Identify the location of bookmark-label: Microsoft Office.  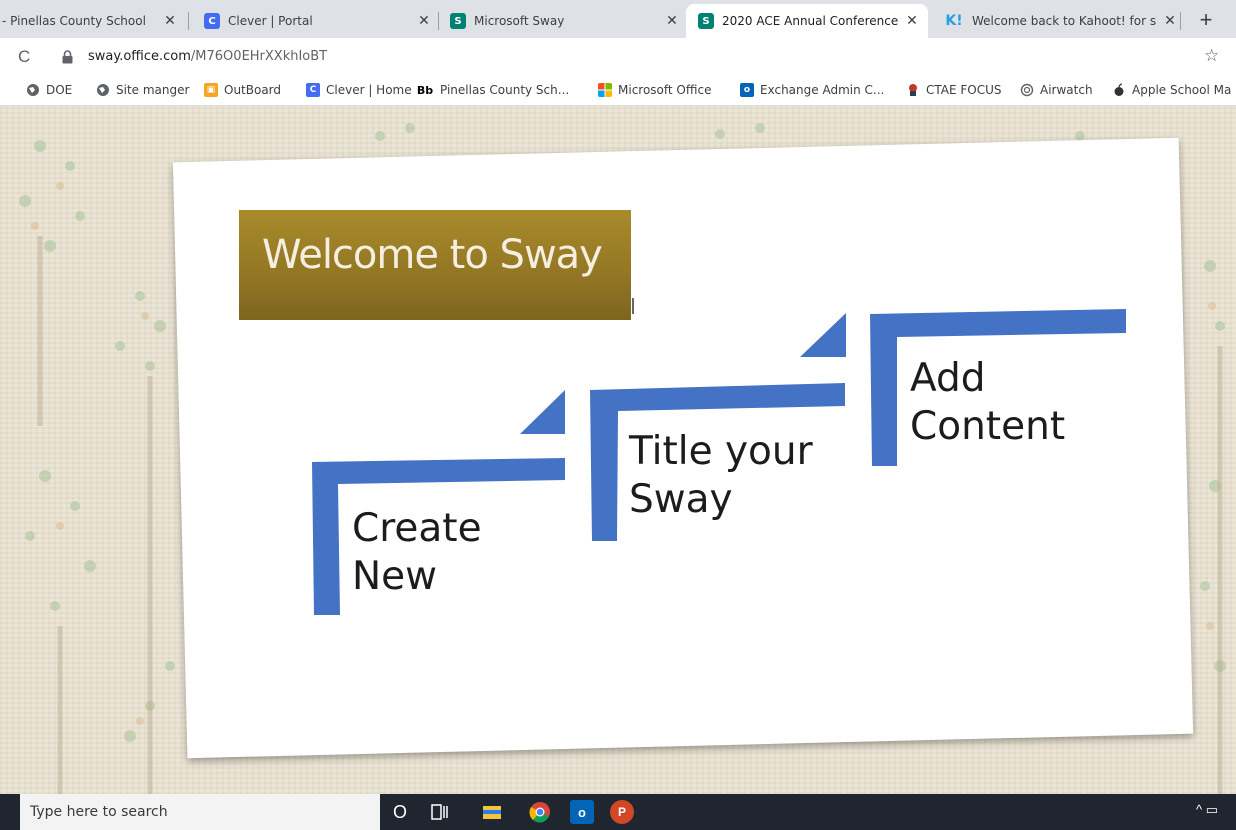
(665, 90).